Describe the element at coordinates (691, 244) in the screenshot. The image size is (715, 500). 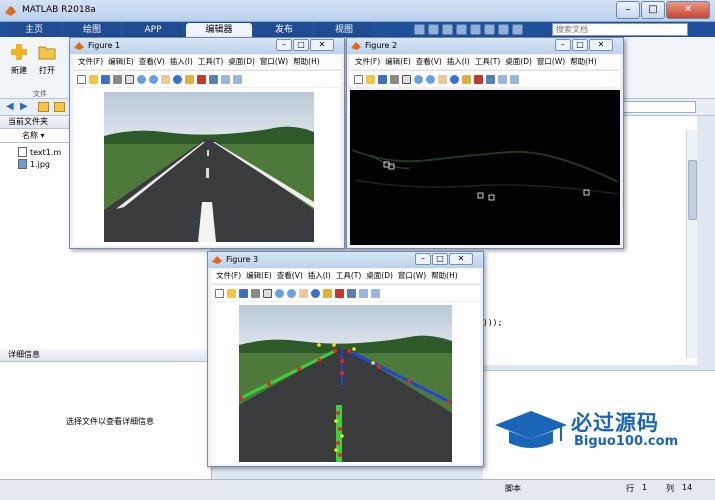
I see `editor-scrollbar` at that location.